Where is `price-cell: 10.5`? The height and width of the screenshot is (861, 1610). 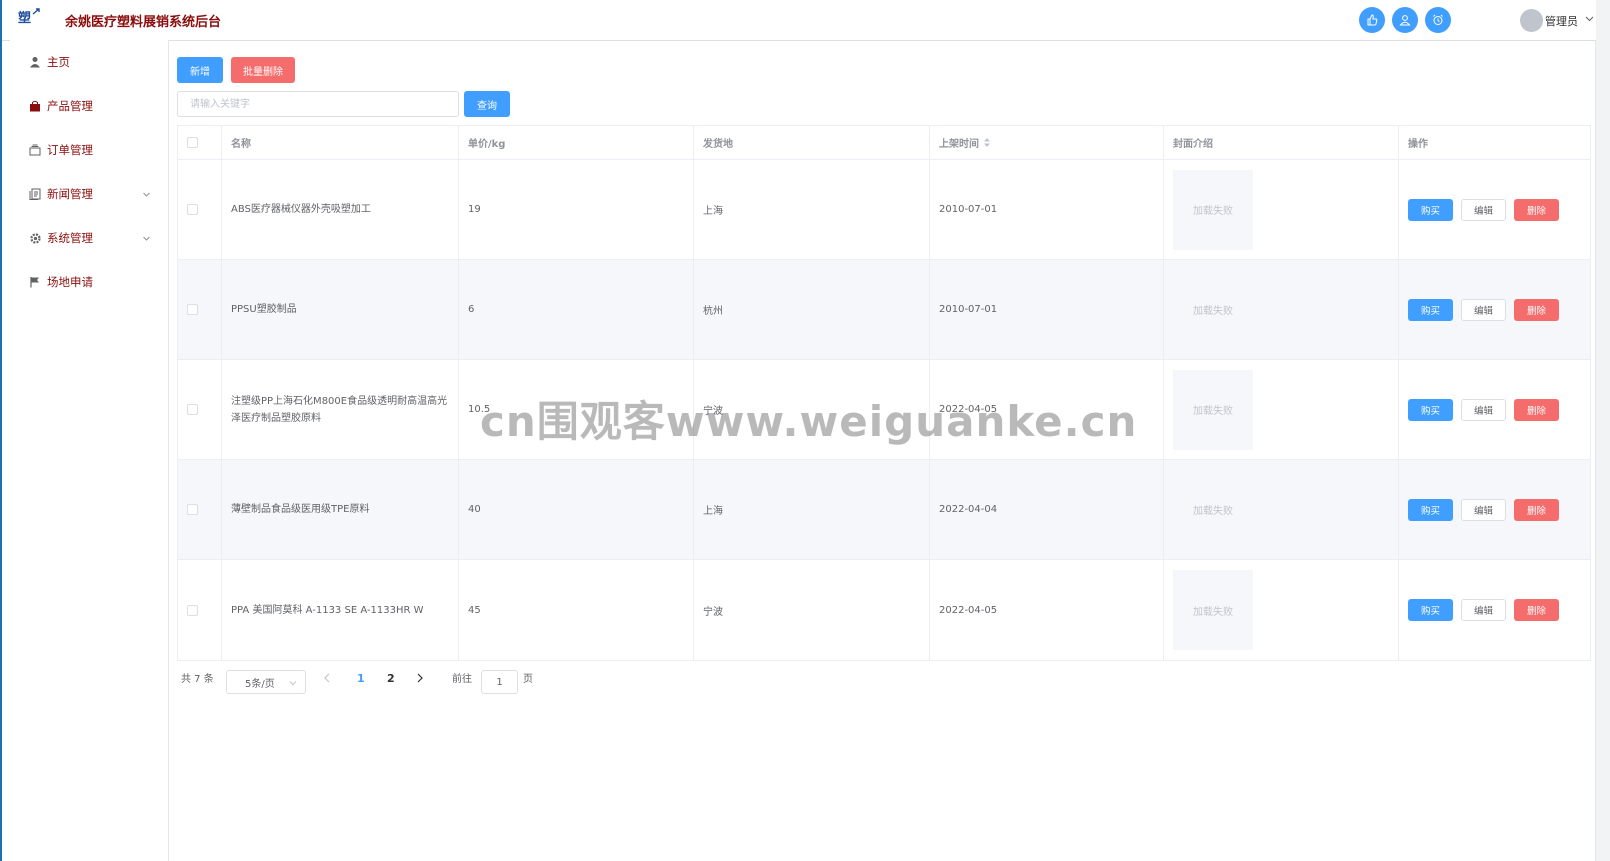
price-cell: 10.5 is located at coordinates (576, 409).